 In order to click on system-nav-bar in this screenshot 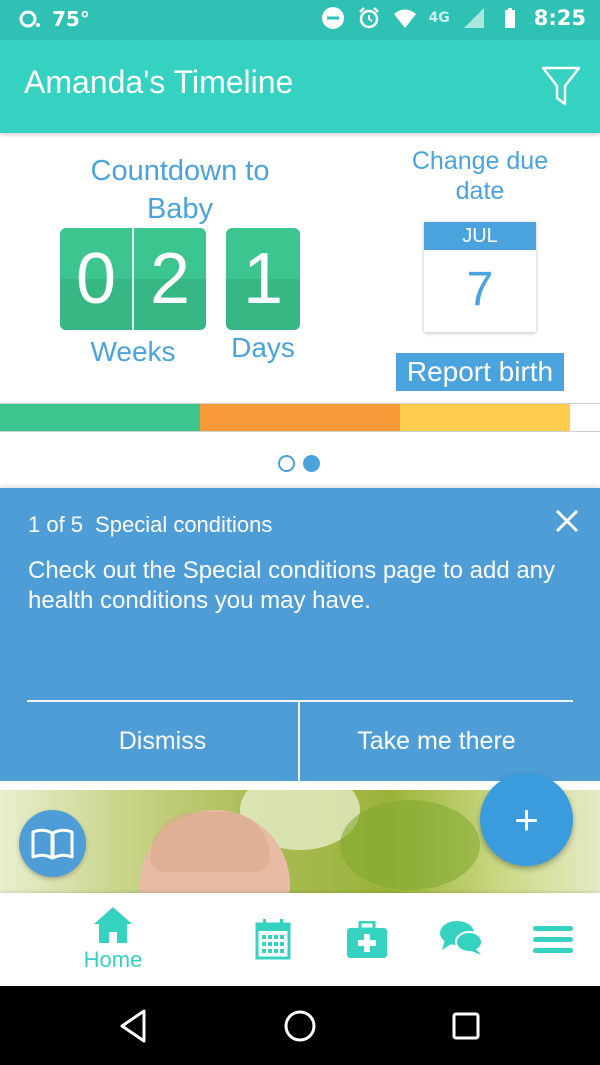, I will do `click(300, 1025)`.